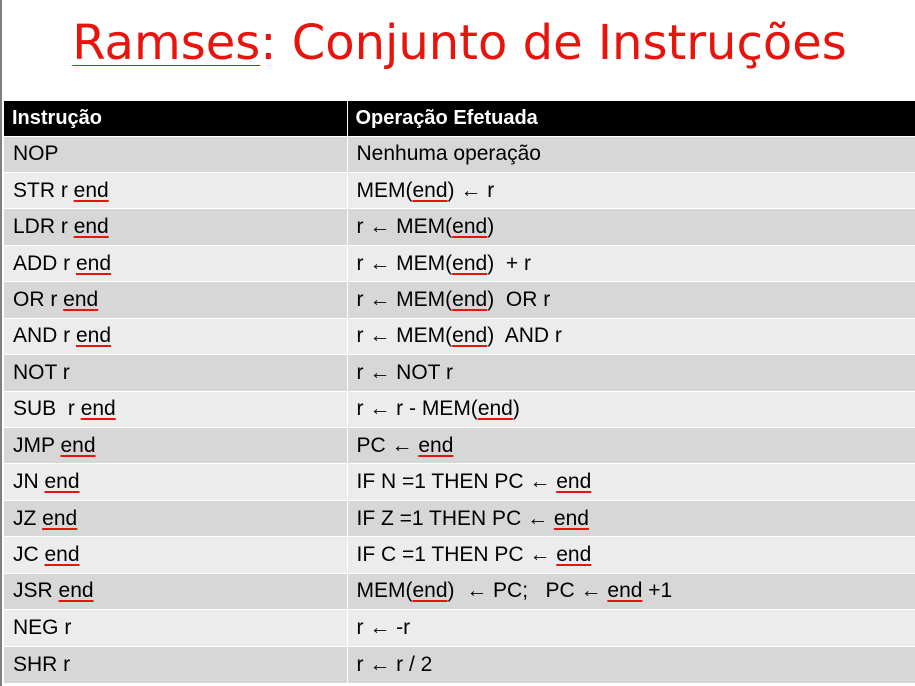 This screenshot has height=686, width=915. I want to click on operation-cell: r ← MEM(end), so click(631, 227).